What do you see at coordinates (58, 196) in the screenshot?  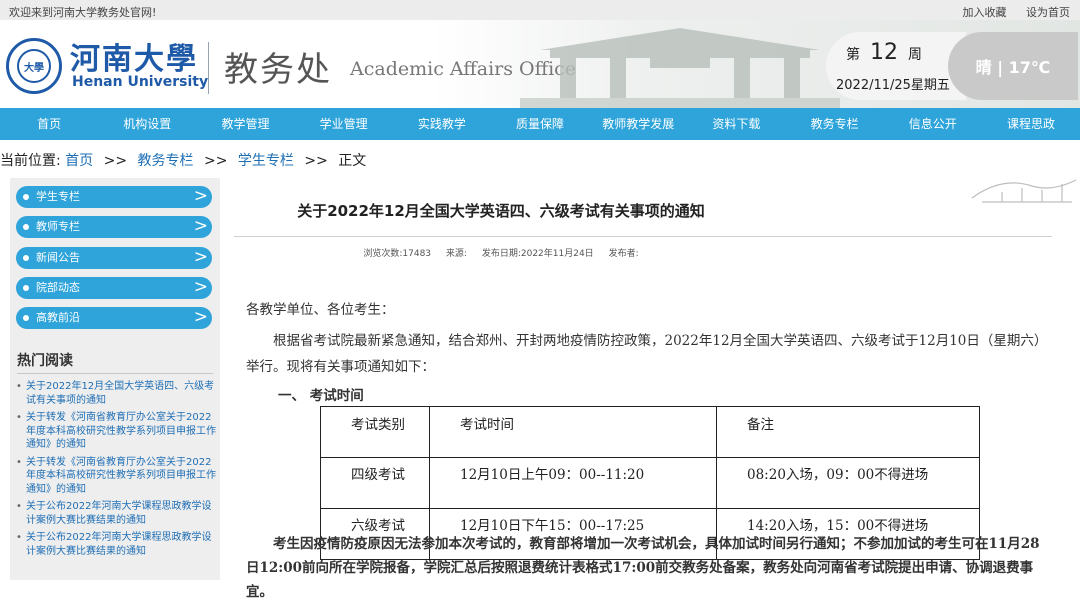 I see `sidebar-item-label: 学生专栏` at bounding box center [58, 196].